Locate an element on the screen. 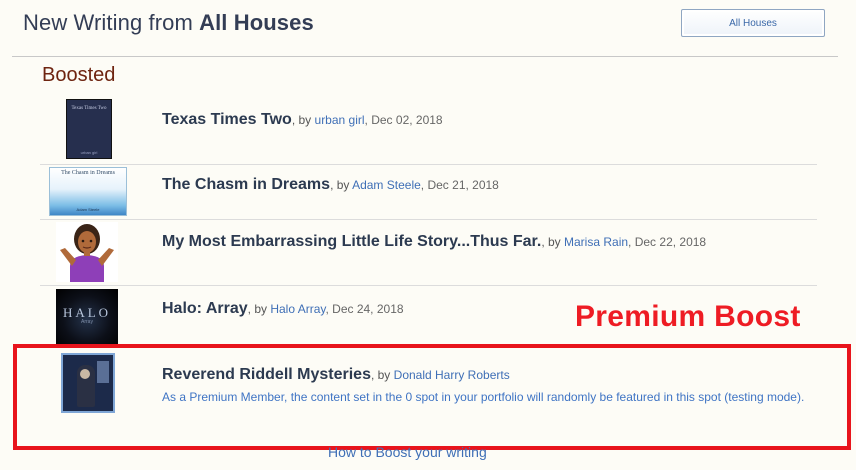 Image resolution: width=856 pixels, height=470 pixels. item-author-link: Adam Steele is located at coordinates (386, 185).